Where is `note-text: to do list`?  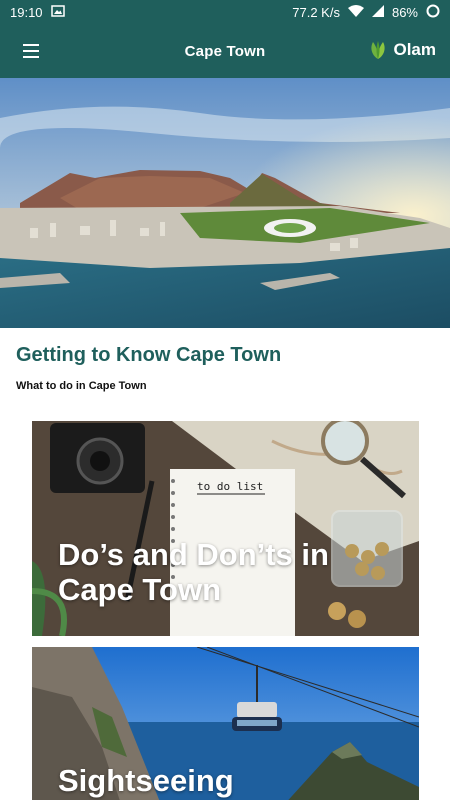
note-text: to do list is located at coordinates (230, 486).